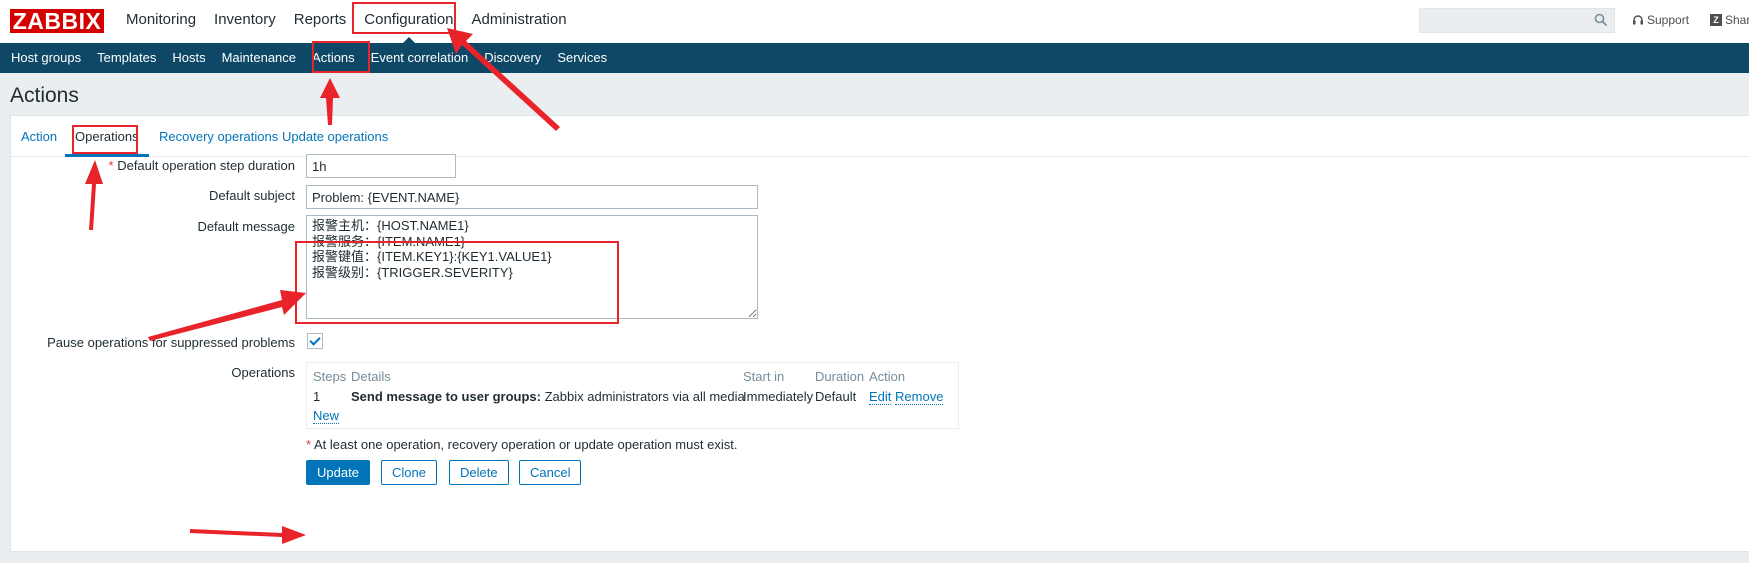  I want to click on op-edit-link: Edit, so click(880, 397).